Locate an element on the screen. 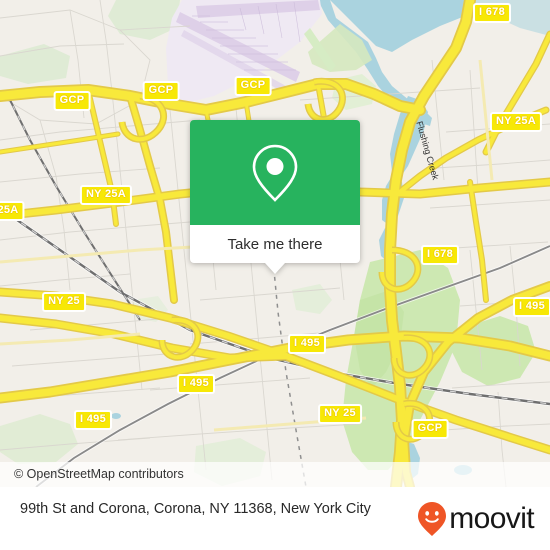  destination-popup: Take me there is located at coordinates (275, 197).